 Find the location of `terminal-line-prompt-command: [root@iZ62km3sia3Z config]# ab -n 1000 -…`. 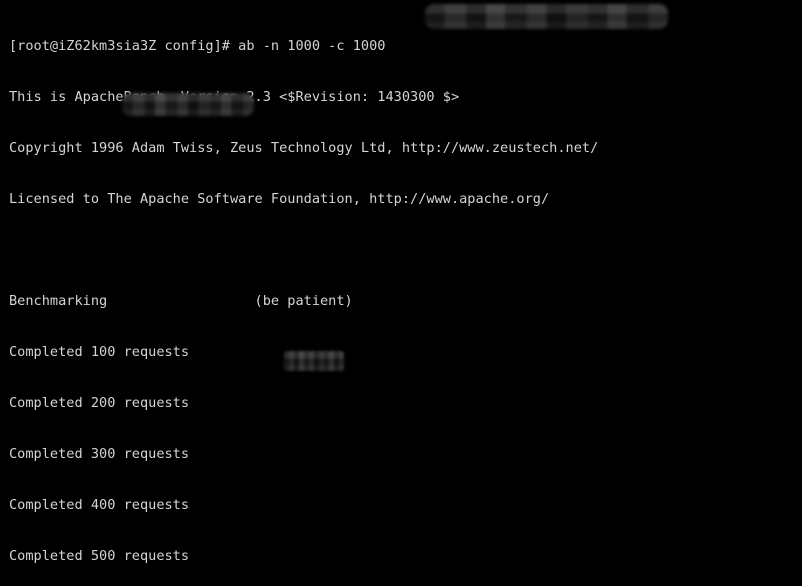

terminal-line-prompt-command: [root@iZ62km3sia3Z config]# ab -n 1000 -… is located at coordinates (201, 46).